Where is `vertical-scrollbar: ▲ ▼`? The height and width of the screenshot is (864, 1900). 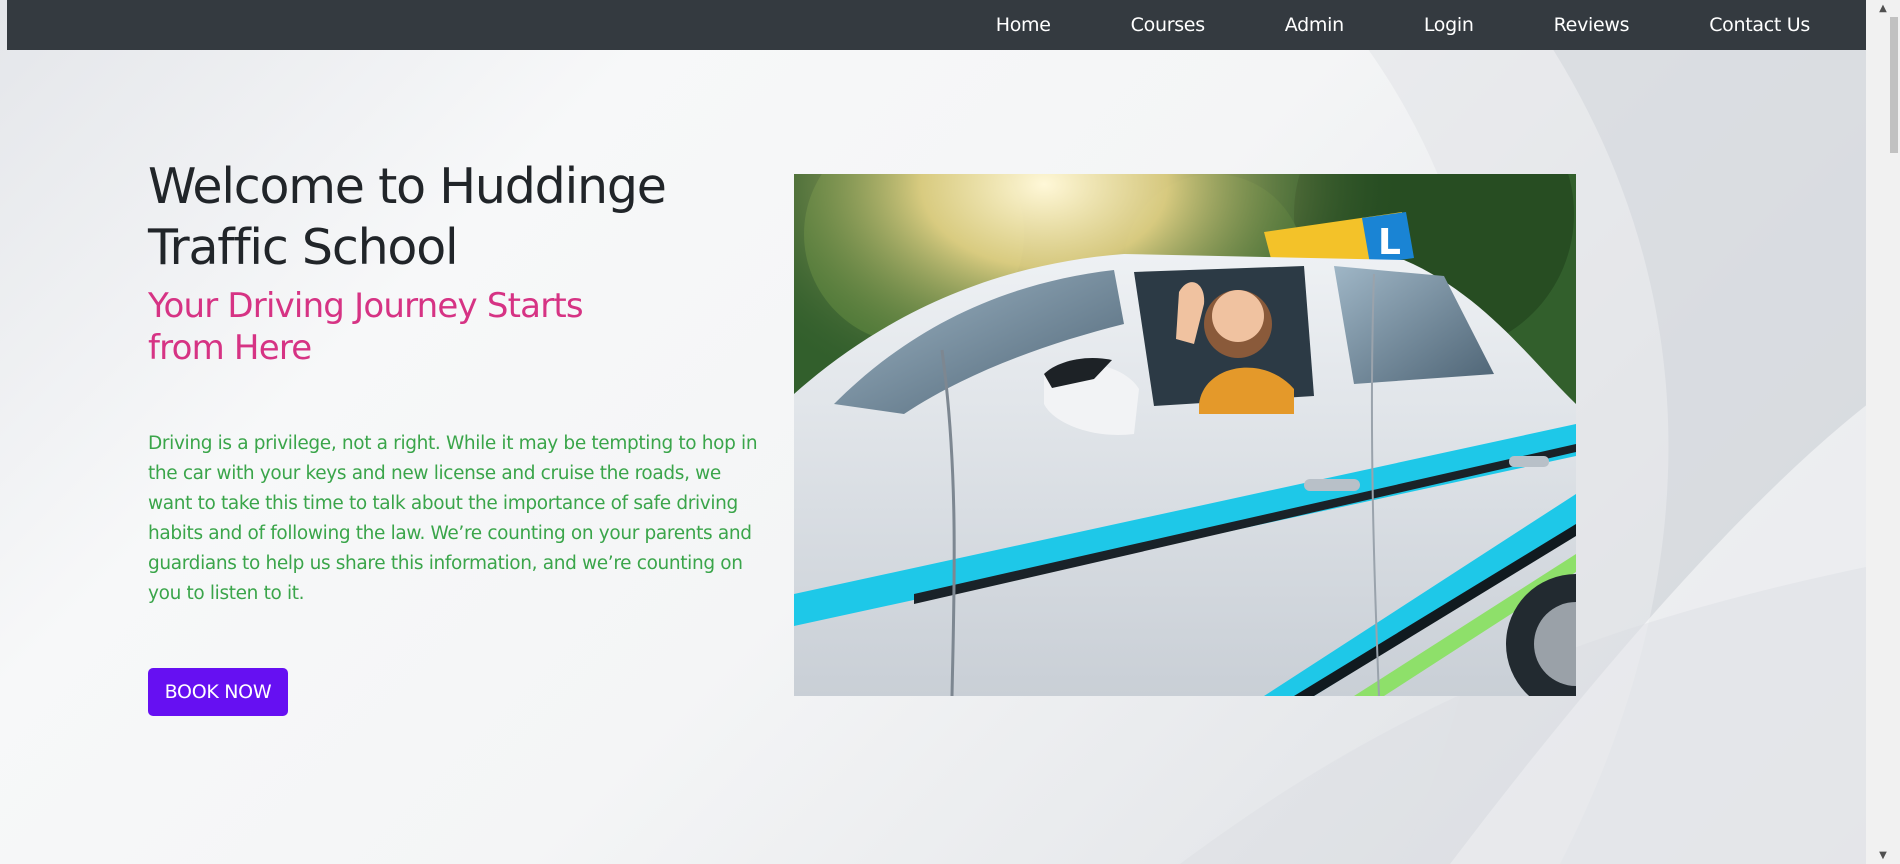 vertical-scrollbar: ▲ ▼ is located at coordinates (1883, 432).